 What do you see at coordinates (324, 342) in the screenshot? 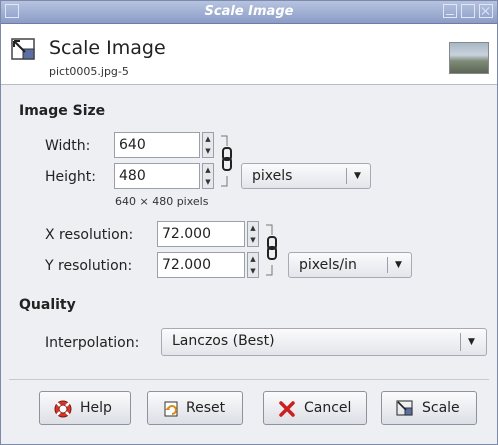
I see `interpolation-dropdown: Lanczos (Best) ▼` at bounding box center [324, 342].